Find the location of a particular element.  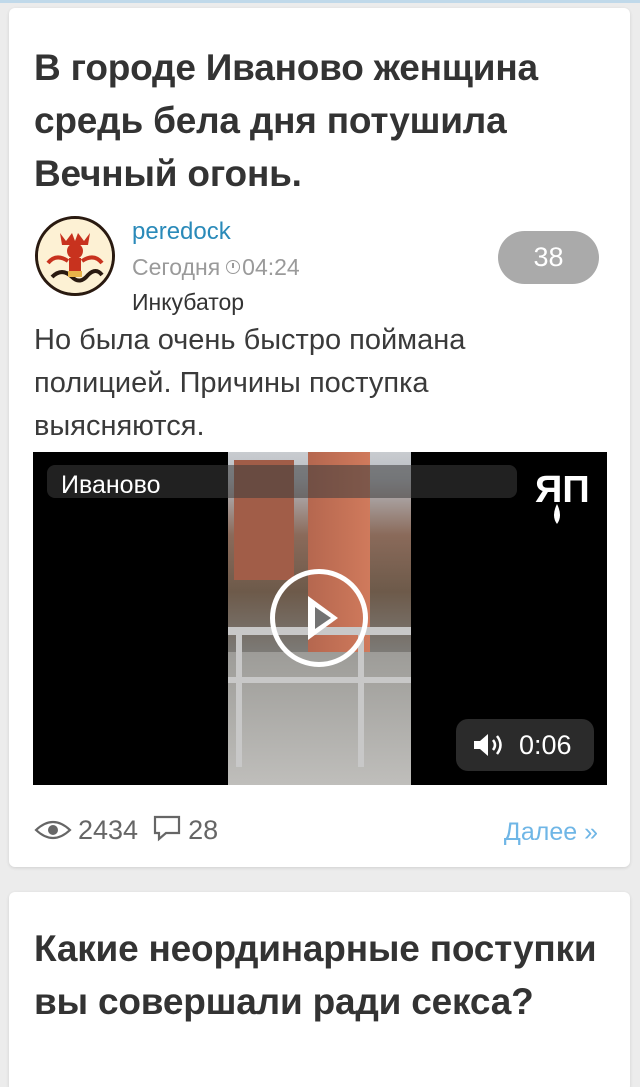

read-more-link: Далее » is located at coordinates (551, 832).